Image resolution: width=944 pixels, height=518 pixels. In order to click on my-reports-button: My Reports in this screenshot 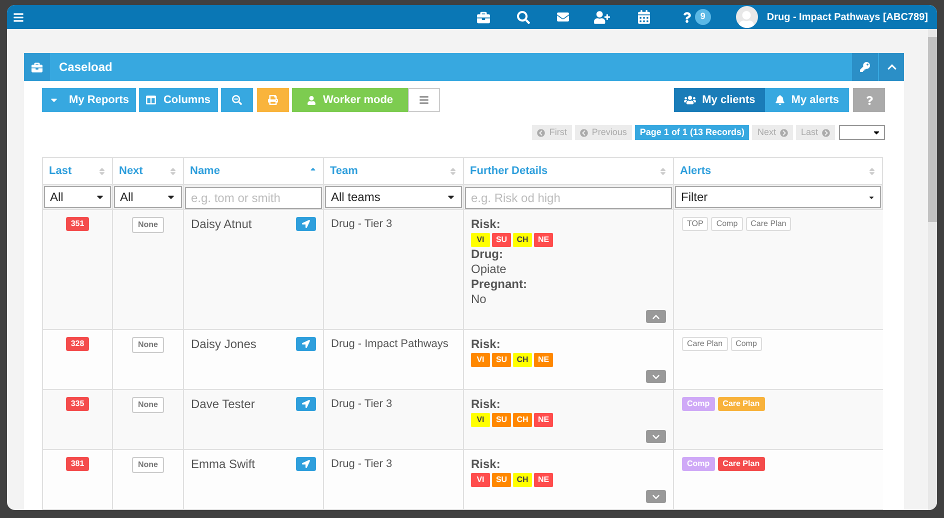, I will do `click(89, 100)`.